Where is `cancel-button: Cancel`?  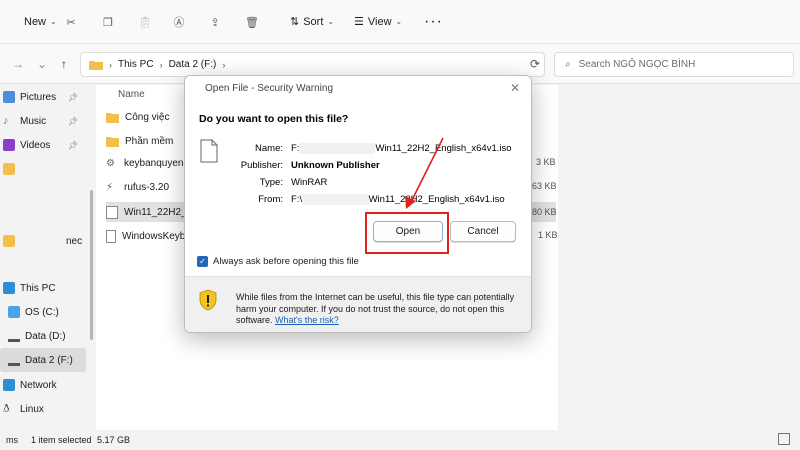
cancel-button: Cancel is located at coordinates (483, 231).